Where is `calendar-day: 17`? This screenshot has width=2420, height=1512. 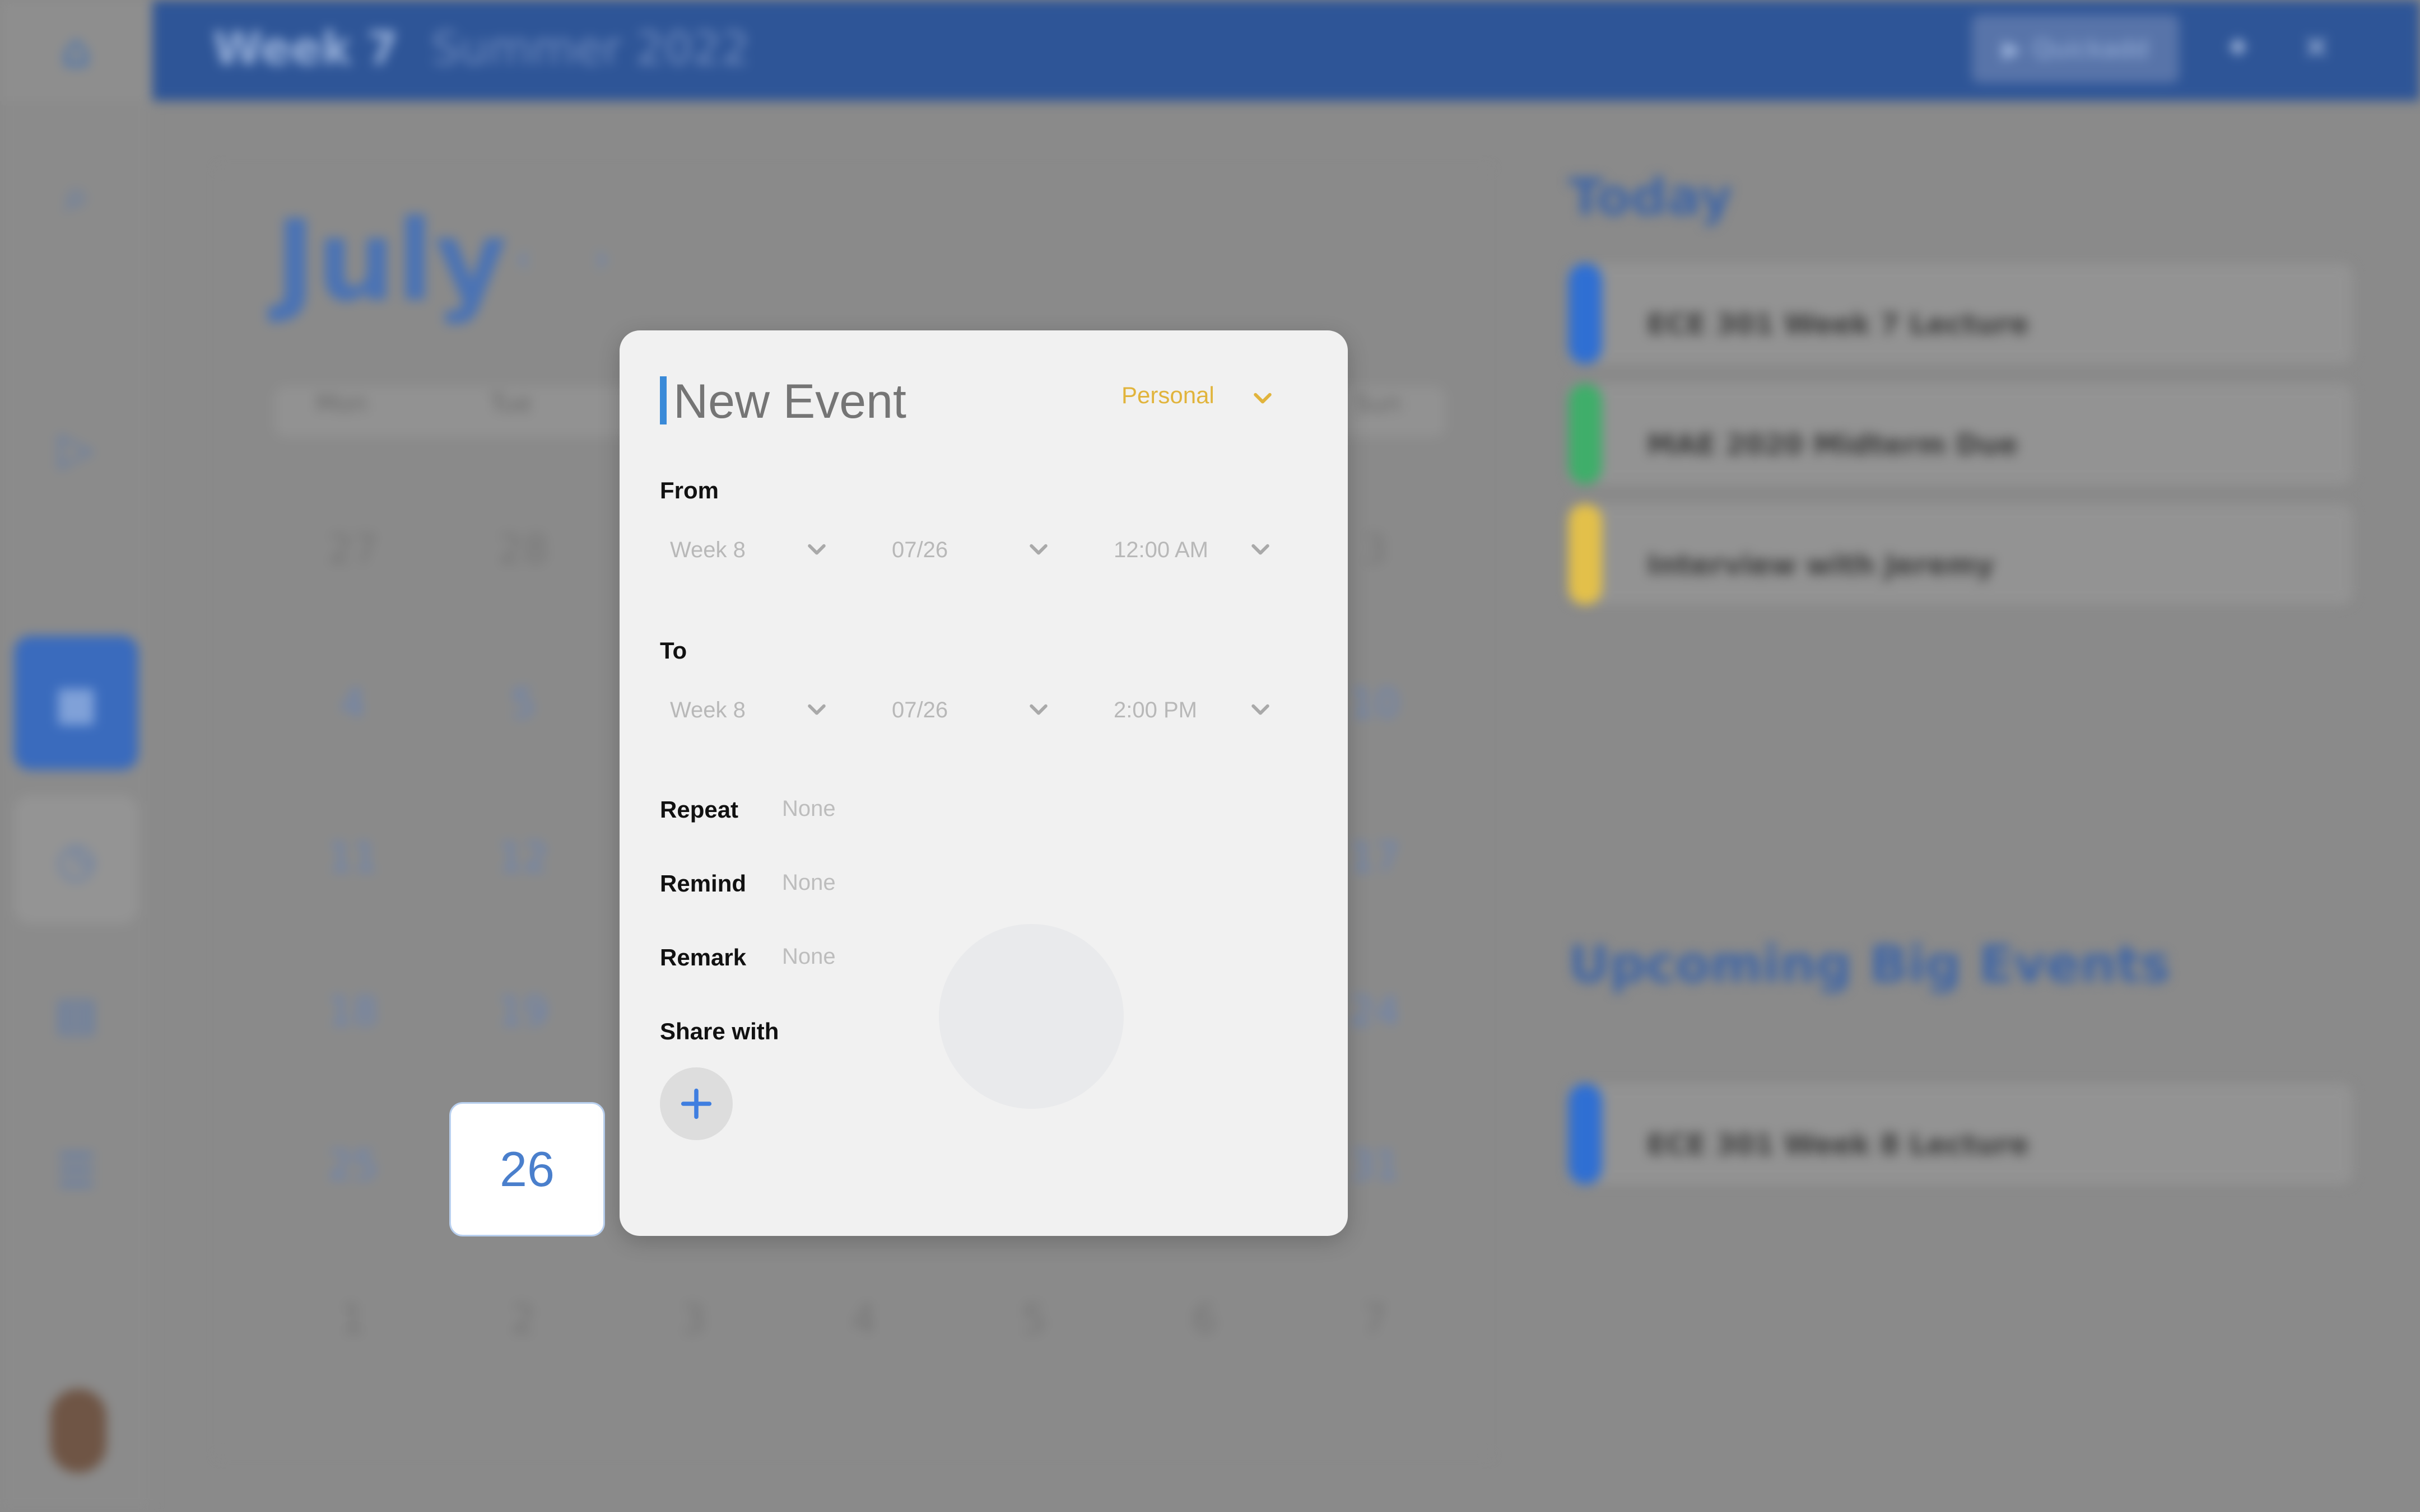 calendar-day: 17 is located at coordinates (1375, 857).